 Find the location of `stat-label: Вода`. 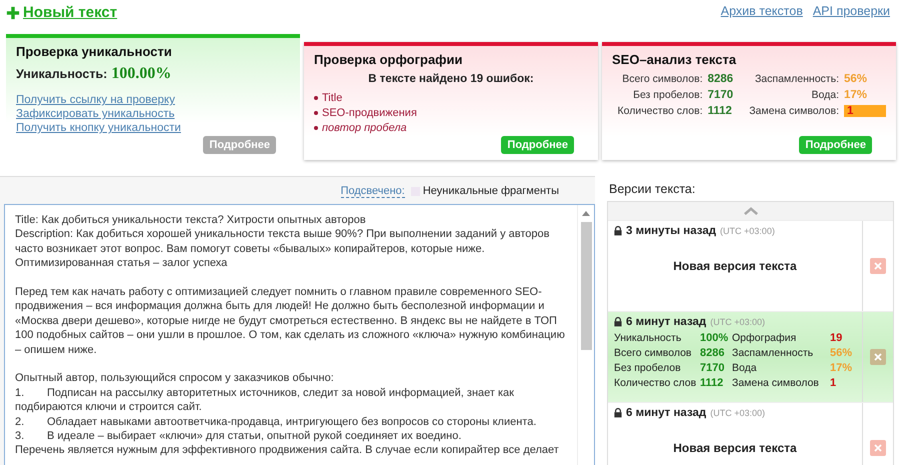

stat-label: Вода is located at coordinates (745, 368).